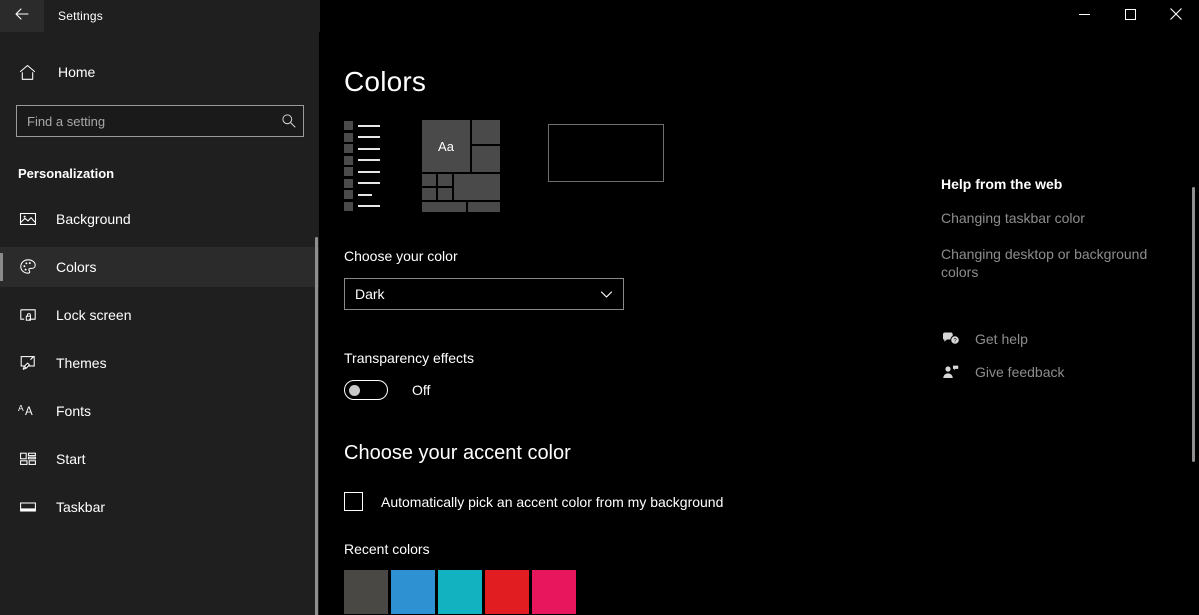  Describe the element at coordinates (160, 267) in the screenshot. I see `sidebar-item-colors: Colors` at that location.